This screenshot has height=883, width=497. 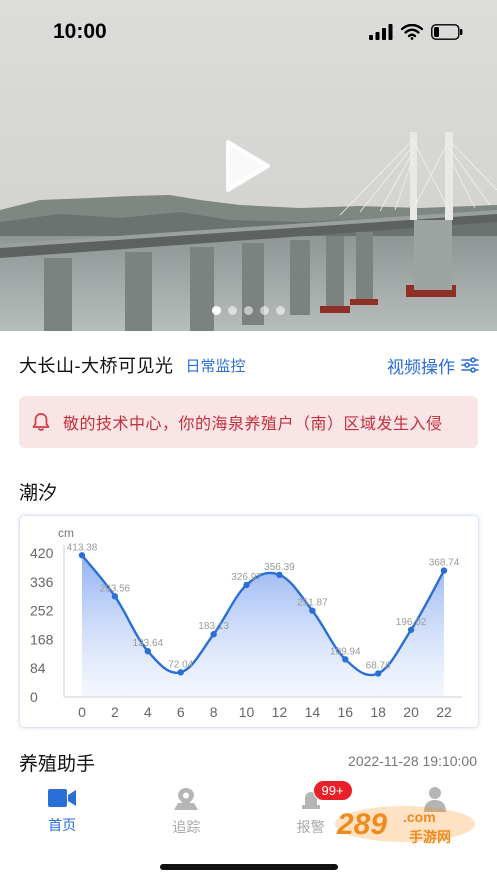 I want to click on y-tick-label: 168, so click(x=42, y=639).